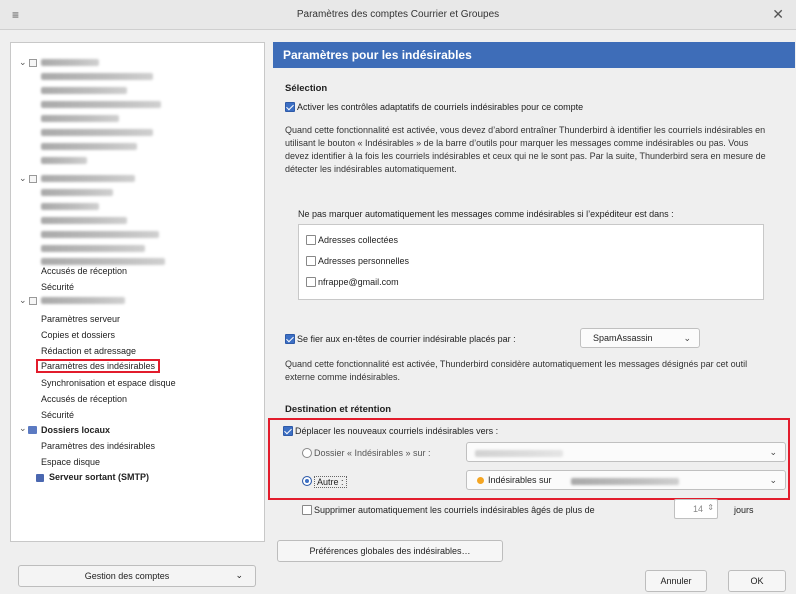 The image size is (796, 594). Describe the element at coordinates (311, 282) in the screenshot. I see `whitelist-address-checkbox` at that location.